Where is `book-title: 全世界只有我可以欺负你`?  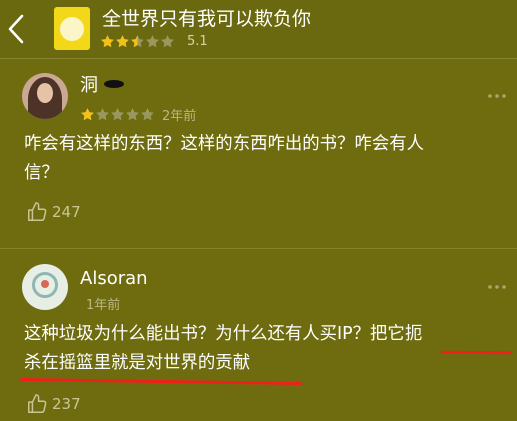 book-title: 全世界只有我可以欺负你 is located at coordinates (206, 19).